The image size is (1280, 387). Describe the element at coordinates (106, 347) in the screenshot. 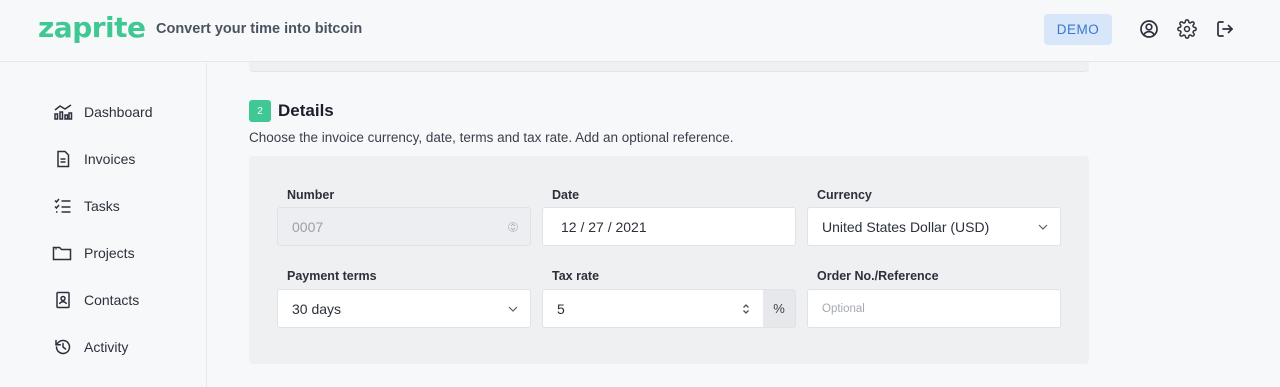

I see `sidebar-item-label: Activity` at that location.